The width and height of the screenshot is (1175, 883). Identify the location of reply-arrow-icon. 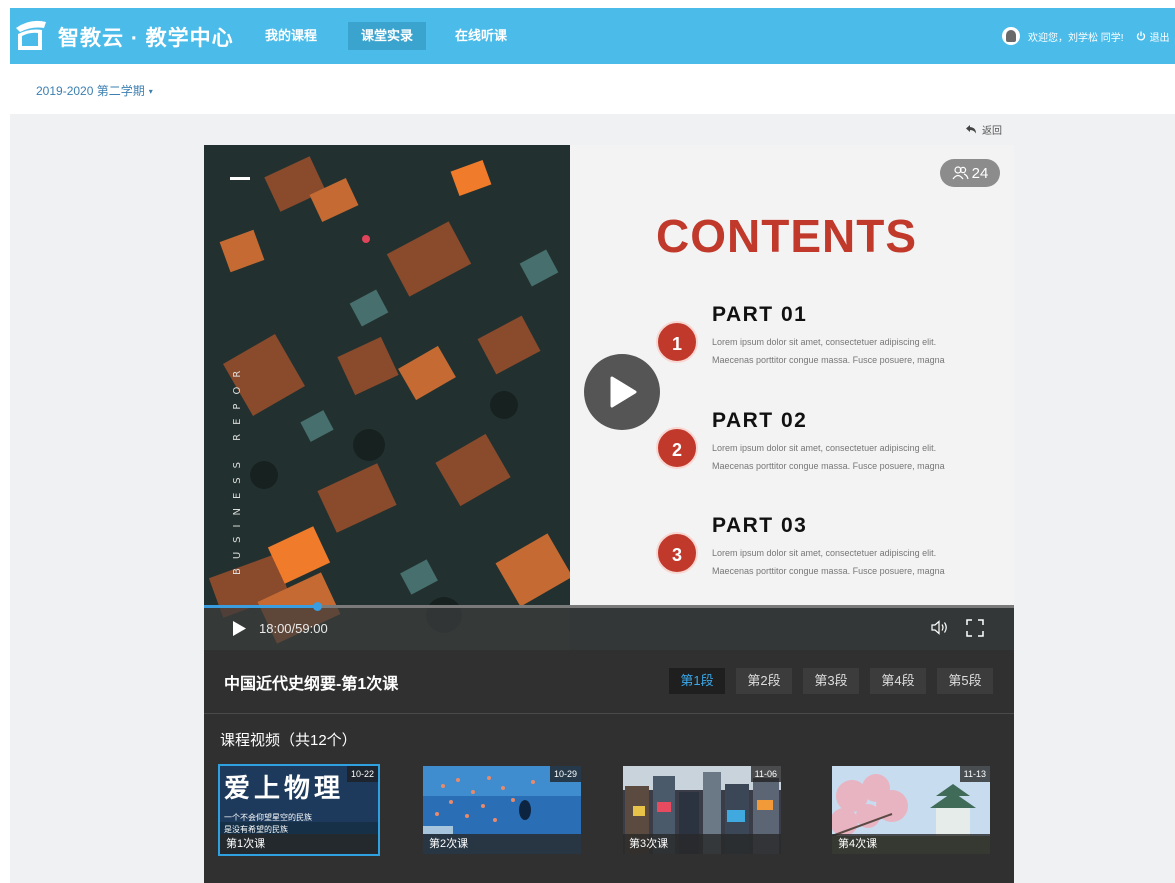
(971, 129).